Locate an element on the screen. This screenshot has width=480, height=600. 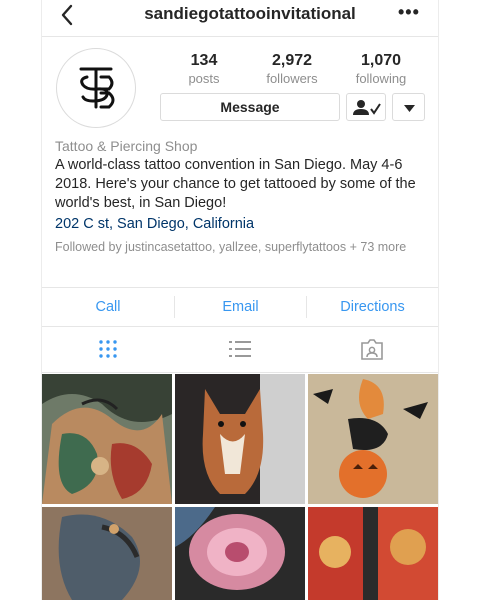
followers-count: 2,972 is located at coordinates (292, 60).